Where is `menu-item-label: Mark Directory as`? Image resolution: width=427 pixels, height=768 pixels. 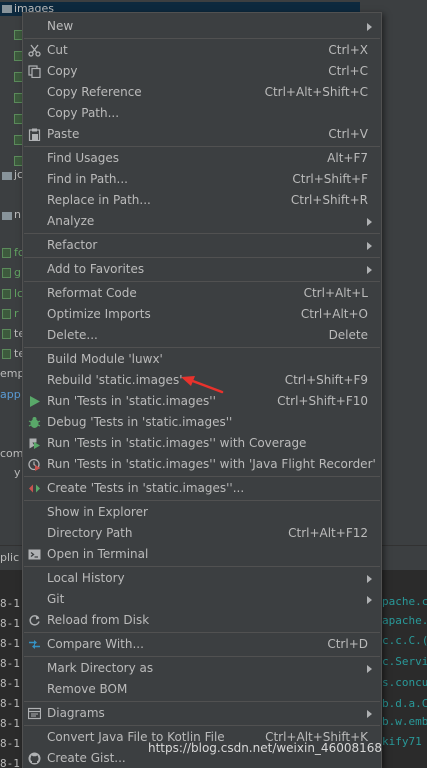
menu-item-label: Mark Directory as is located at coordinates (100, 668).